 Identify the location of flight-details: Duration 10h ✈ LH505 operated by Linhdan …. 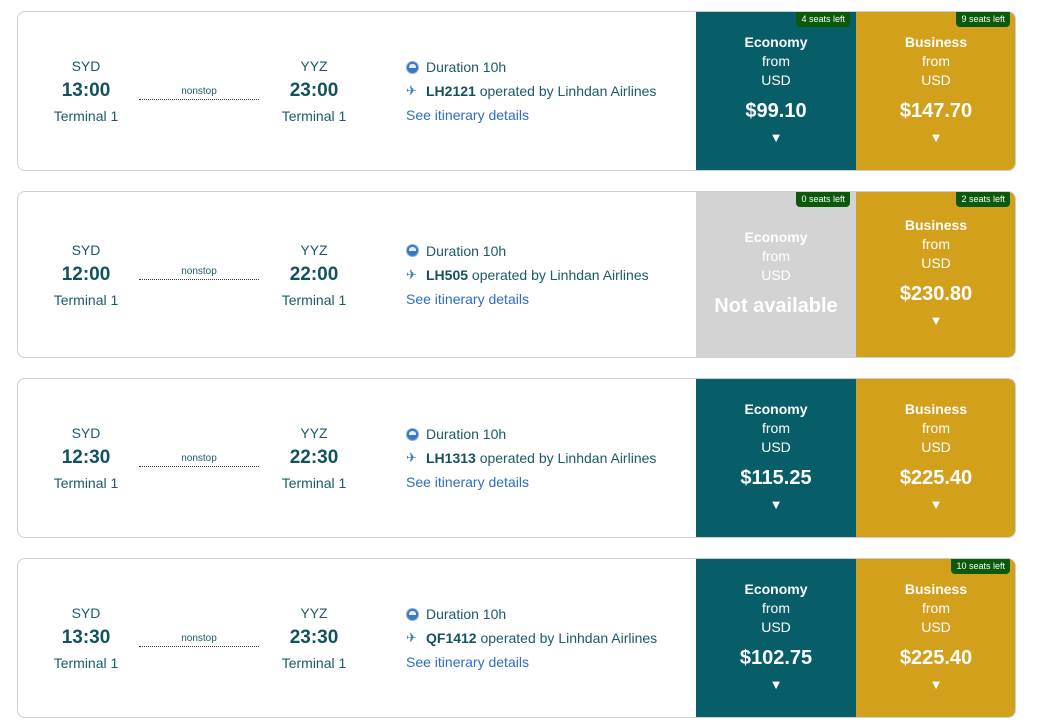
(527, 274).